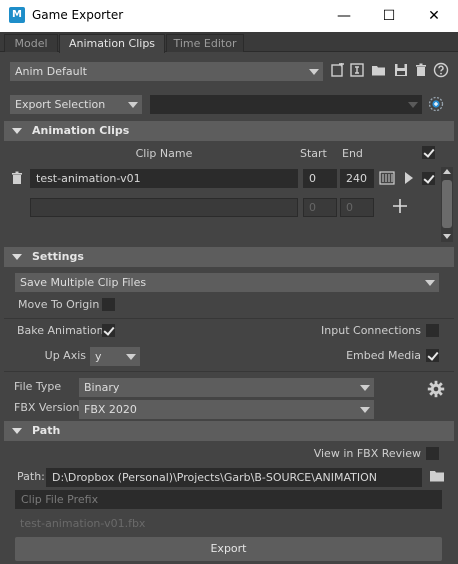  I want to click on add-preset-icon, so click(338, 71).